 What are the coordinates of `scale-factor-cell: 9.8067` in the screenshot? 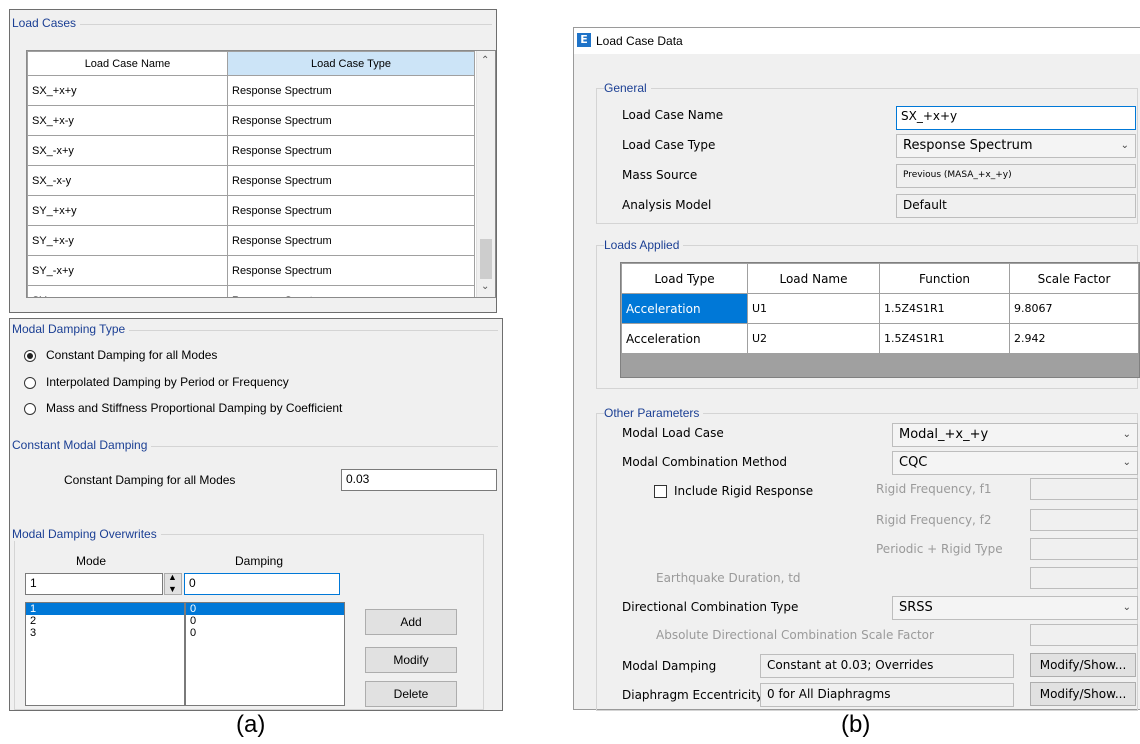 It's located at (1074, 308).